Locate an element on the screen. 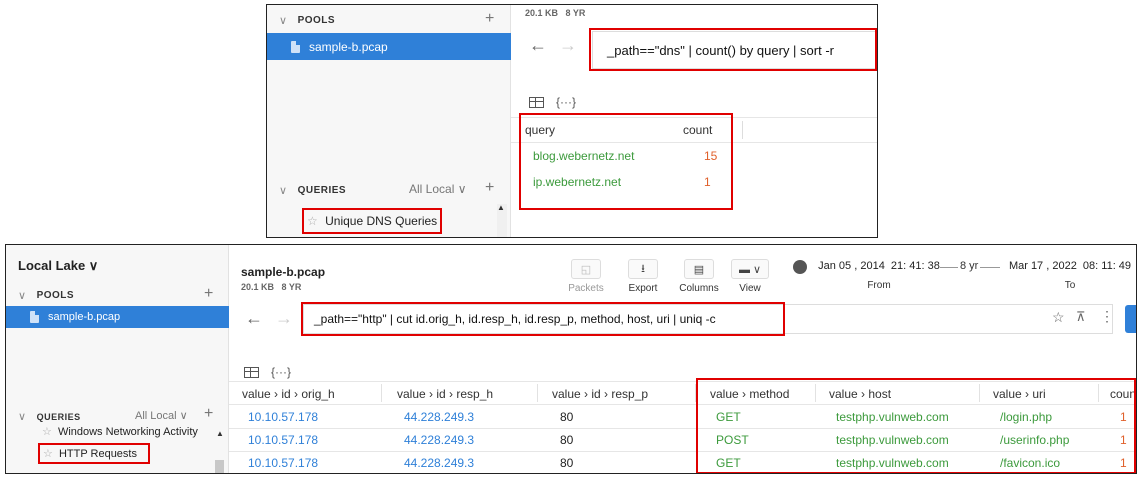 The width and height of the screenshot is (1140, 478). export-button: ⭳ Export is located at coordinates (643, 276).